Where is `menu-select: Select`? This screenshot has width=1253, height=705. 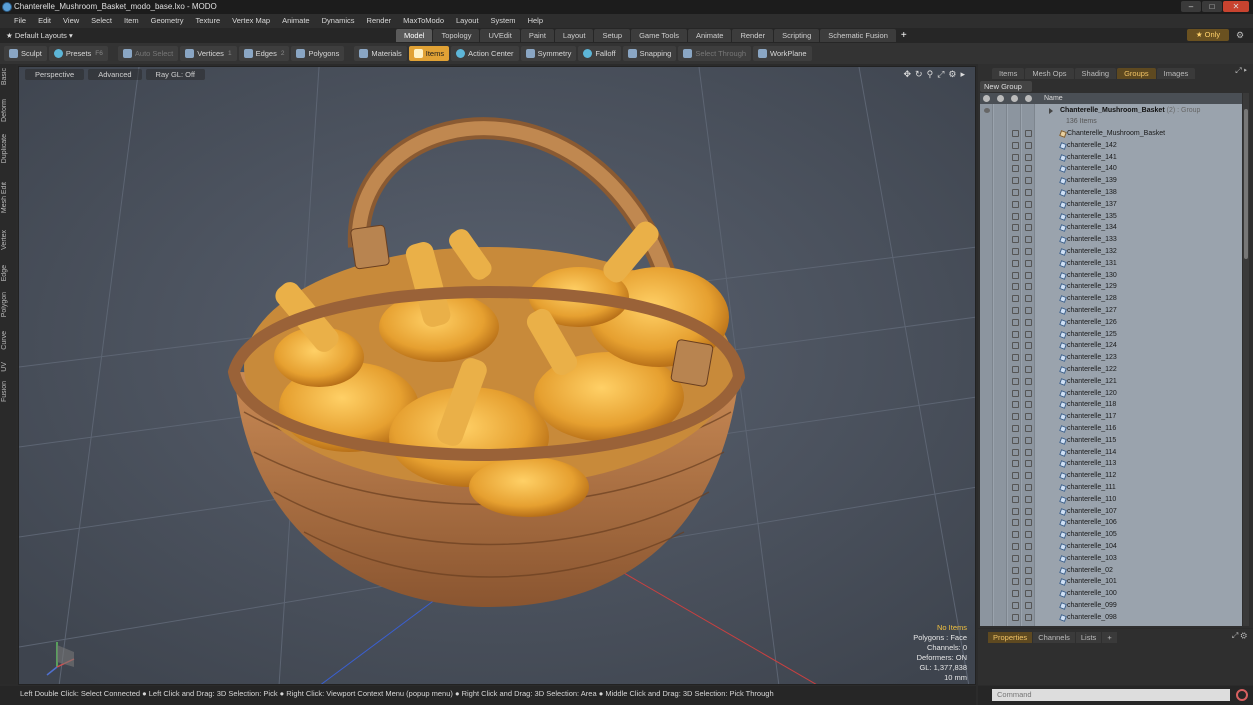 menu-select: Select is located at coordinates (101, 21).